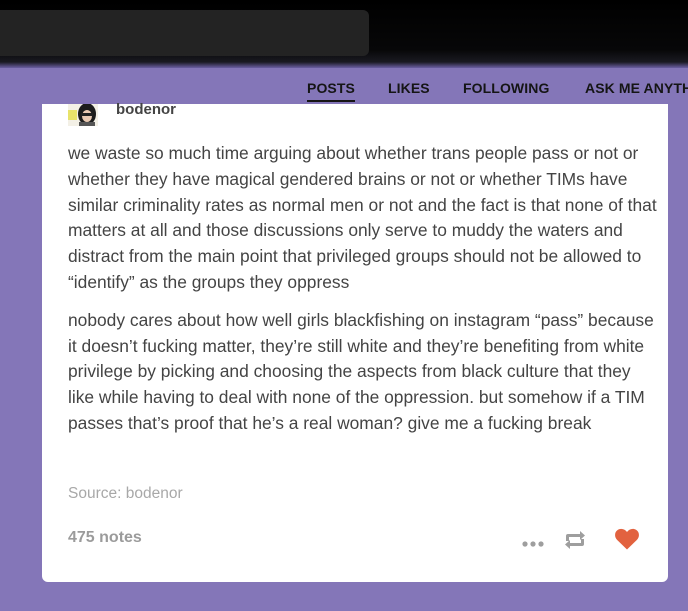  I want to click on tab-likes: LIKES, so click(409, 88).